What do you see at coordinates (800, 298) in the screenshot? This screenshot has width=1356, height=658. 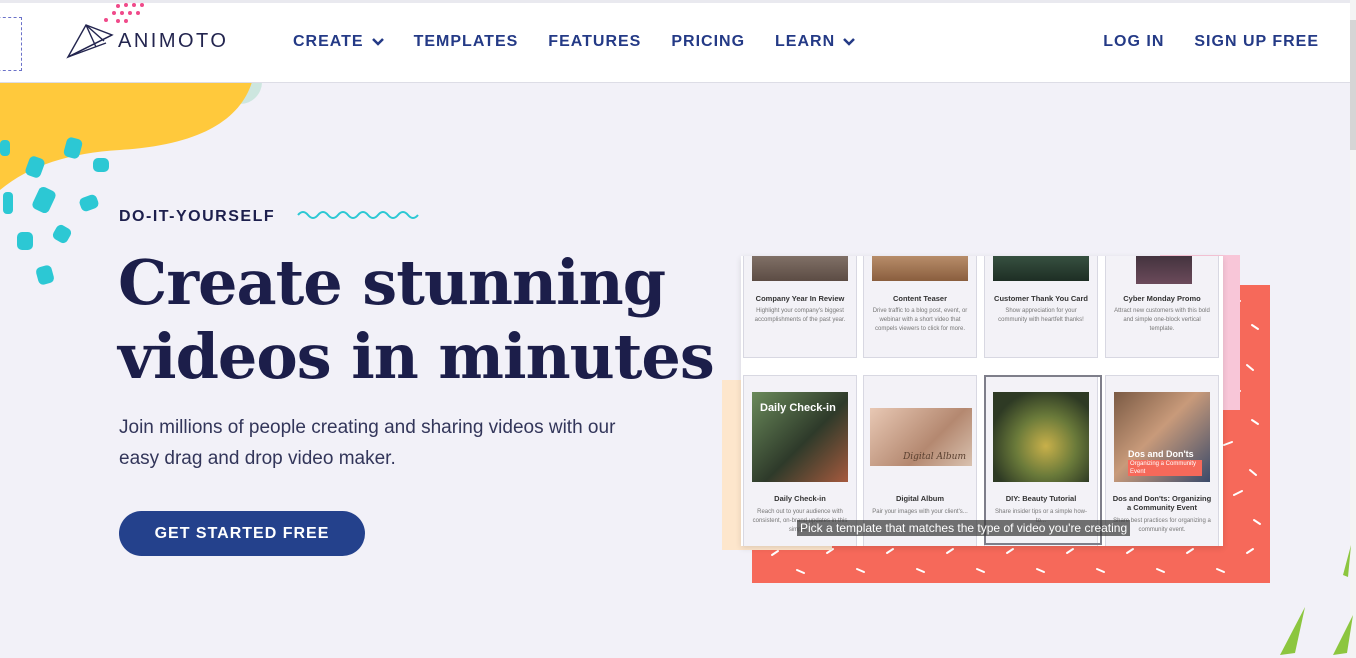 I see `card-title: Company Year In Review` at bounding box center [800, 298].